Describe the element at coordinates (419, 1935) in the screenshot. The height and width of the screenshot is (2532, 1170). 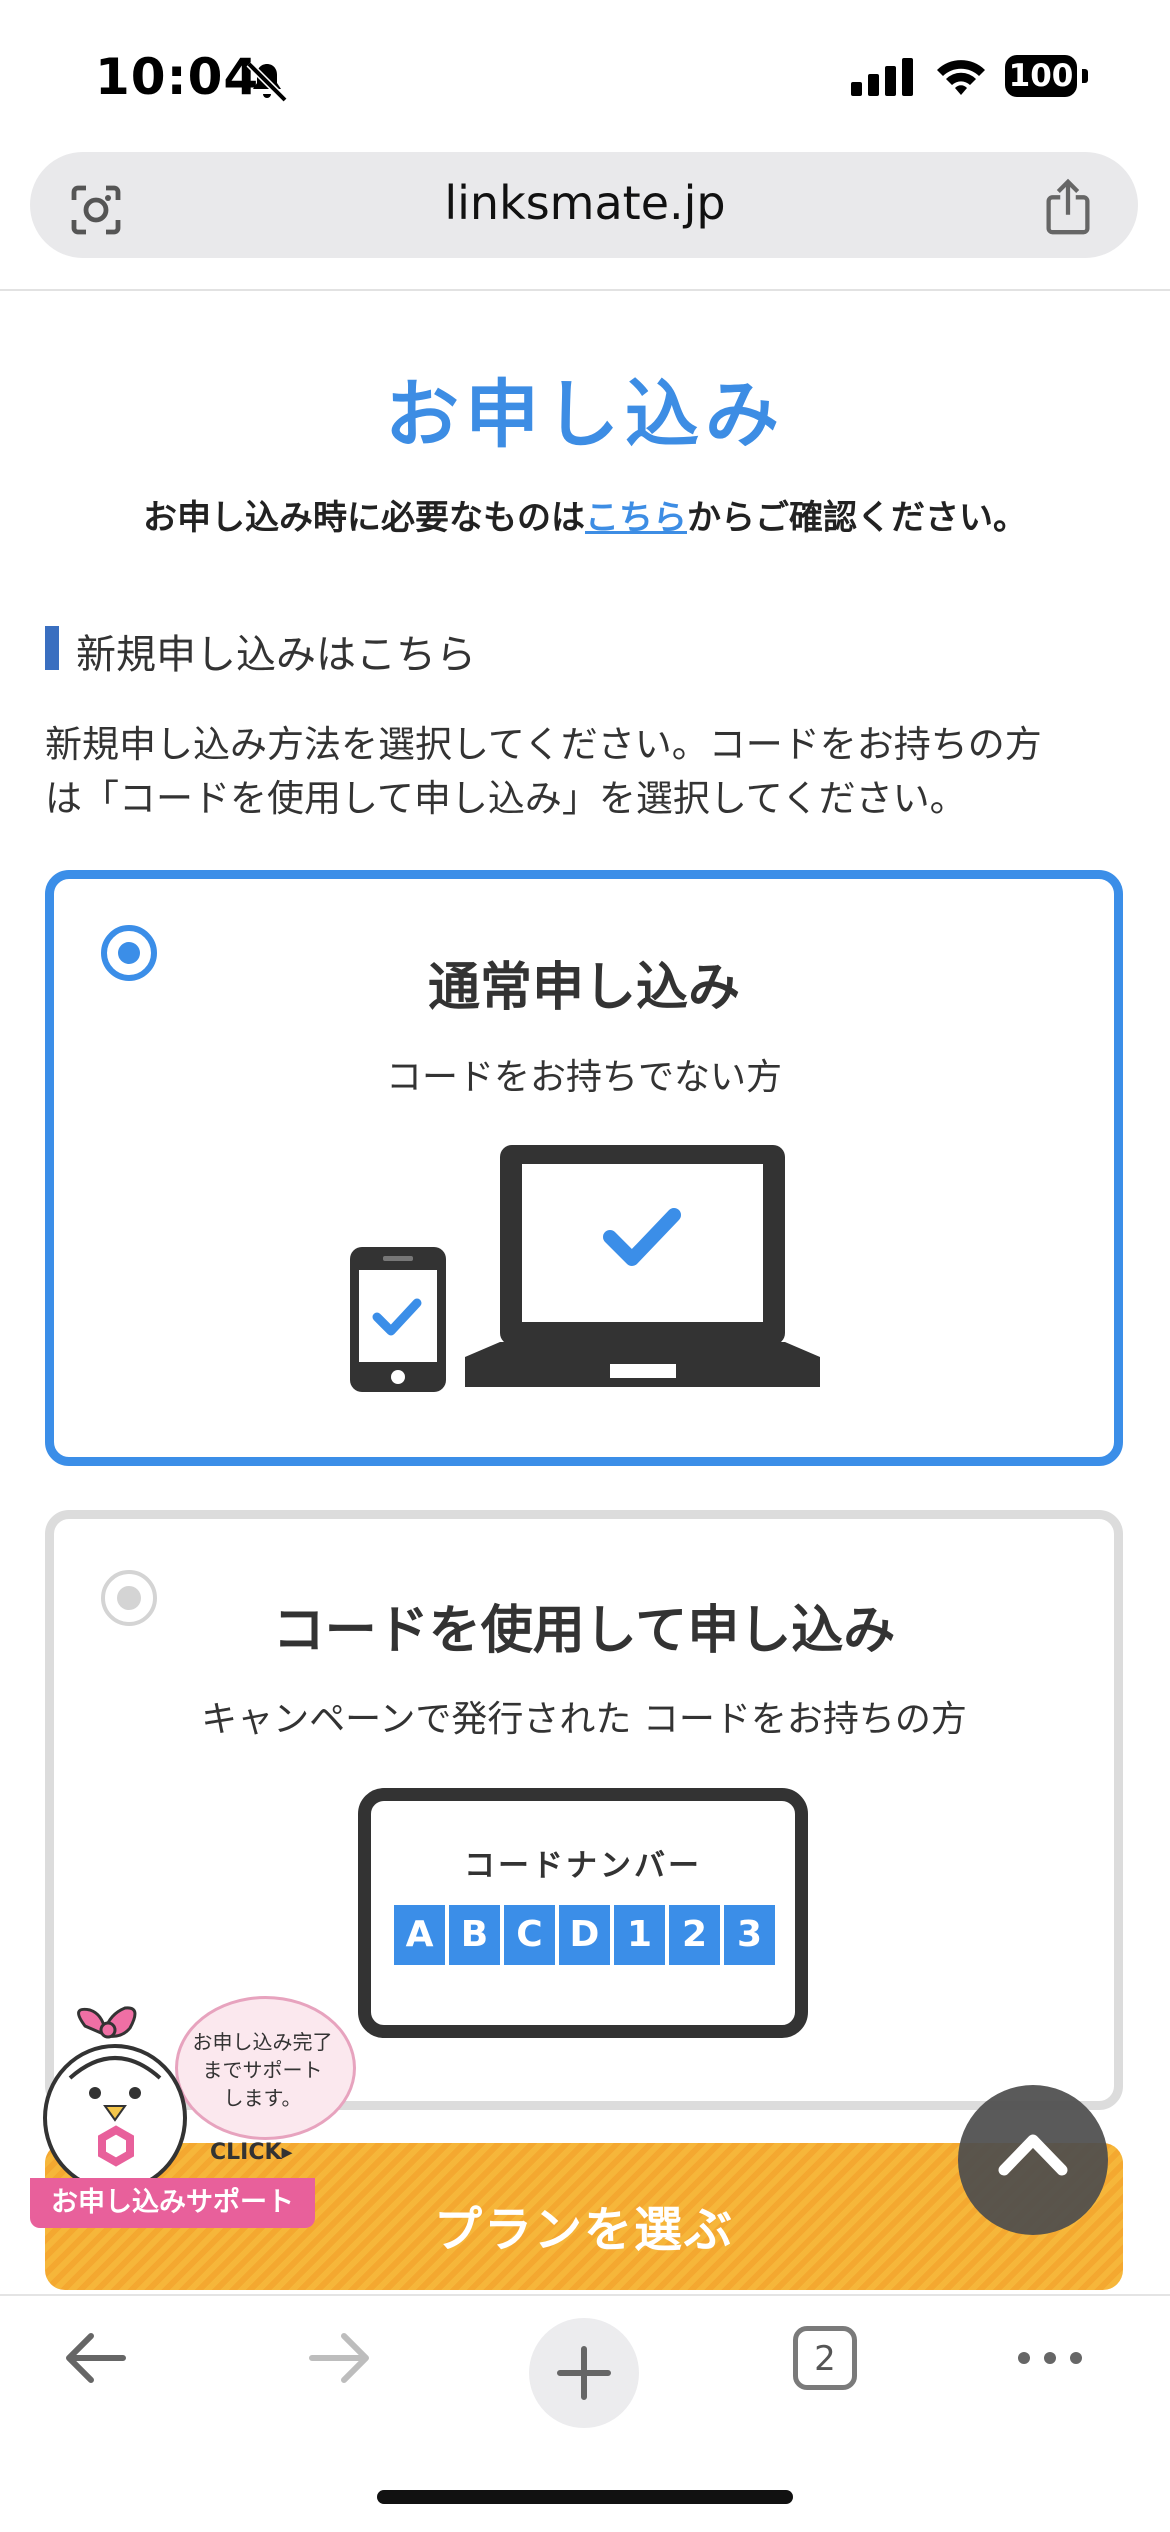
I see `code-char: A` at that location.